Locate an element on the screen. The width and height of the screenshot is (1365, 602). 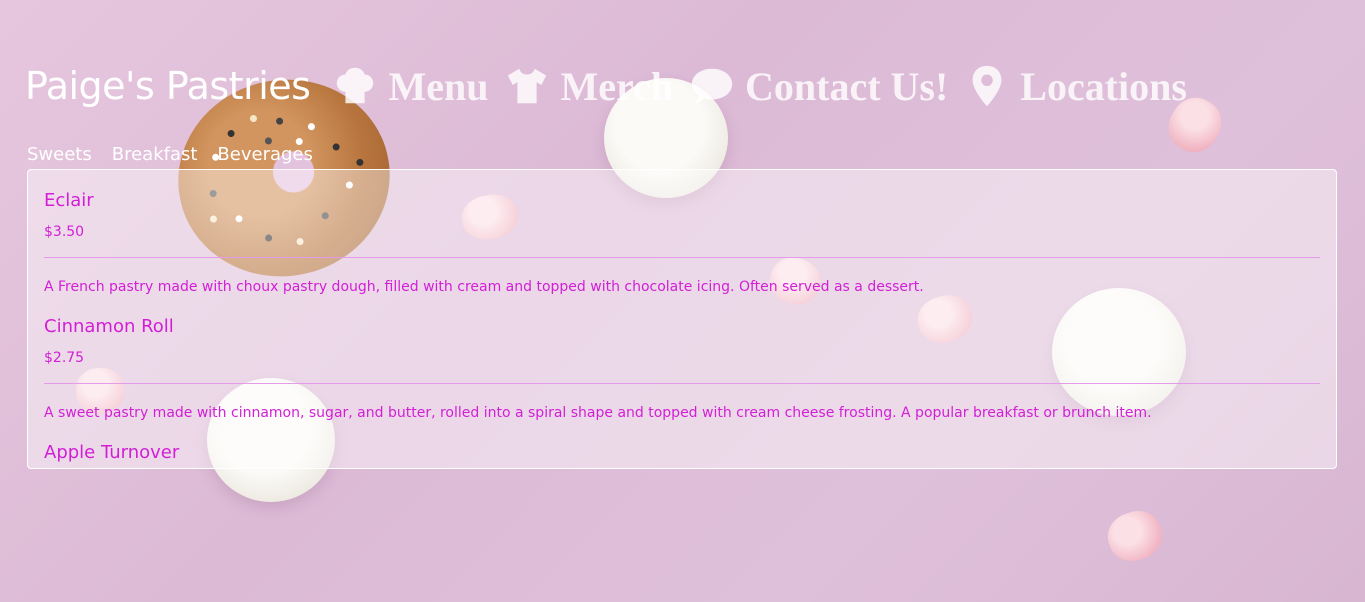
candy-background-image is located at coordinates (1135, 536).